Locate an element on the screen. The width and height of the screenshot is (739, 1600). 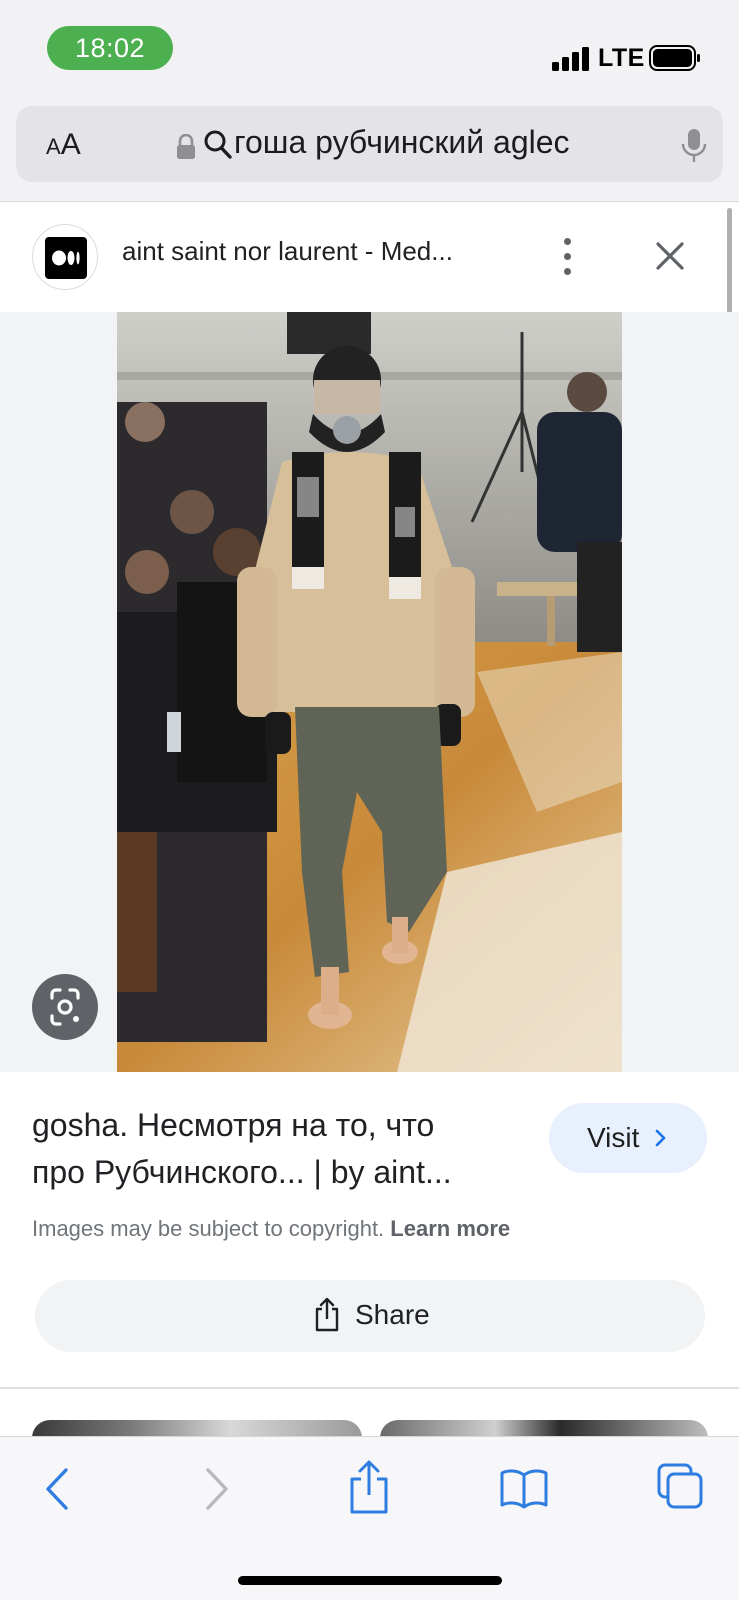
caption-line-1: gosha. Несмотря на то, что is located at coordinates (233, 1125).